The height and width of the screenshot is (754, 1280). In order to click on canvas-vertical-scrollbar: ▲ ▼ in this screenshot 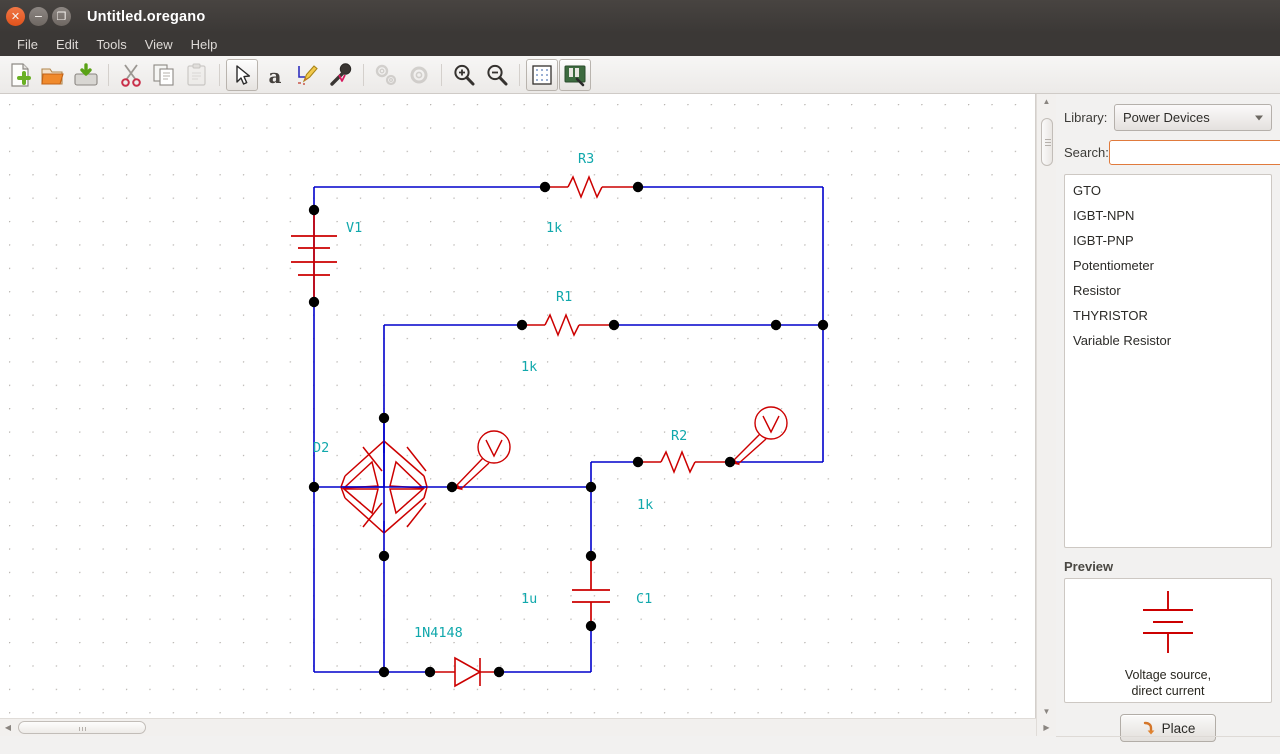, I will do `click(1046, 406)`.